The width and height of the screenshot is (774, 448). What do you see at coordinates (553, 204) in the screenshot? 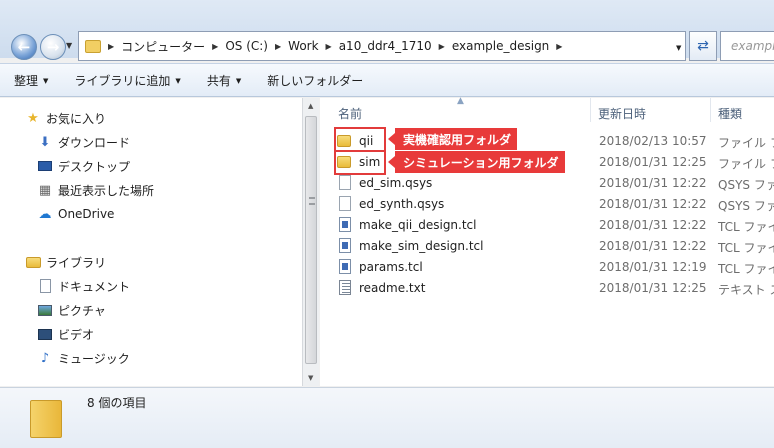
I see `file-row-ed-synth: ed_synth.qsys 2018/01/31 12:22 QSYS ファ` at bounding box center [553, 204].